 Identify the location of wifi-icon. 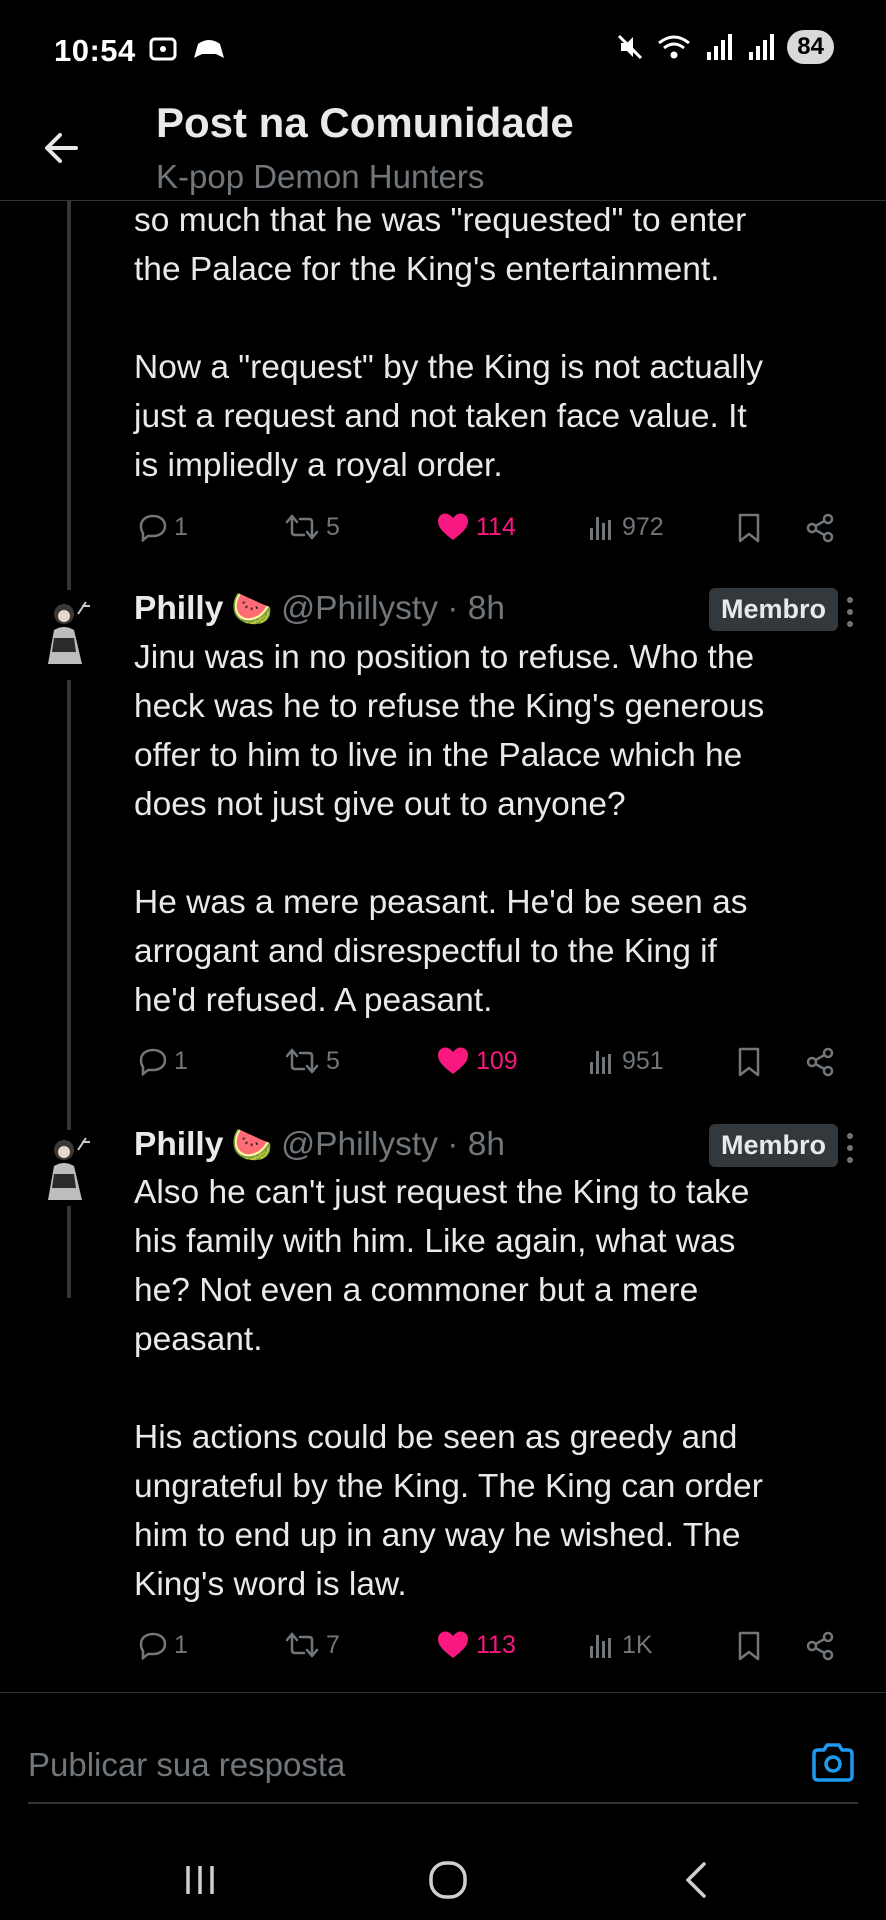
(674, 47).